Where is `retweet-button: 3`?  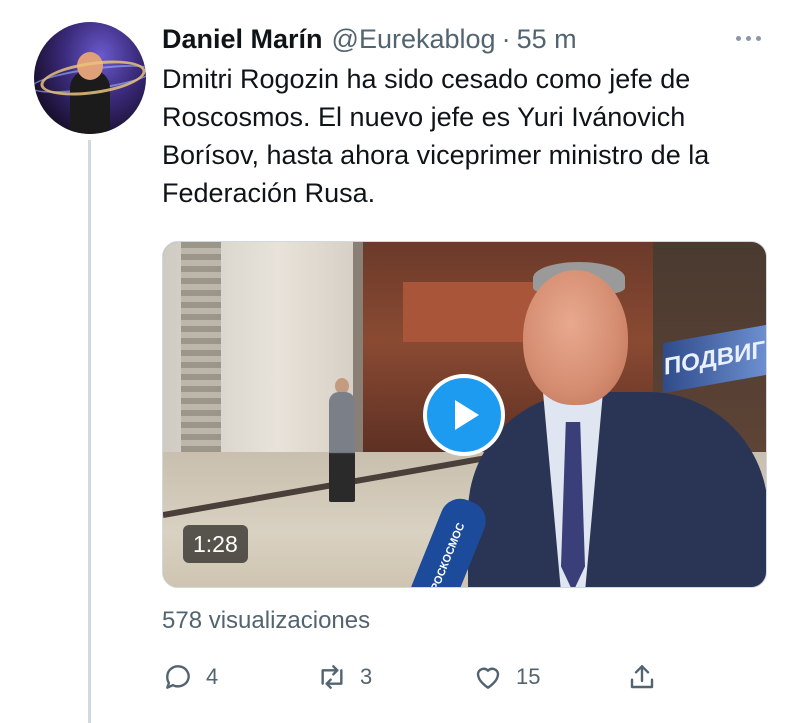 retweet-button: 3 is located at coordinates (344, 677).